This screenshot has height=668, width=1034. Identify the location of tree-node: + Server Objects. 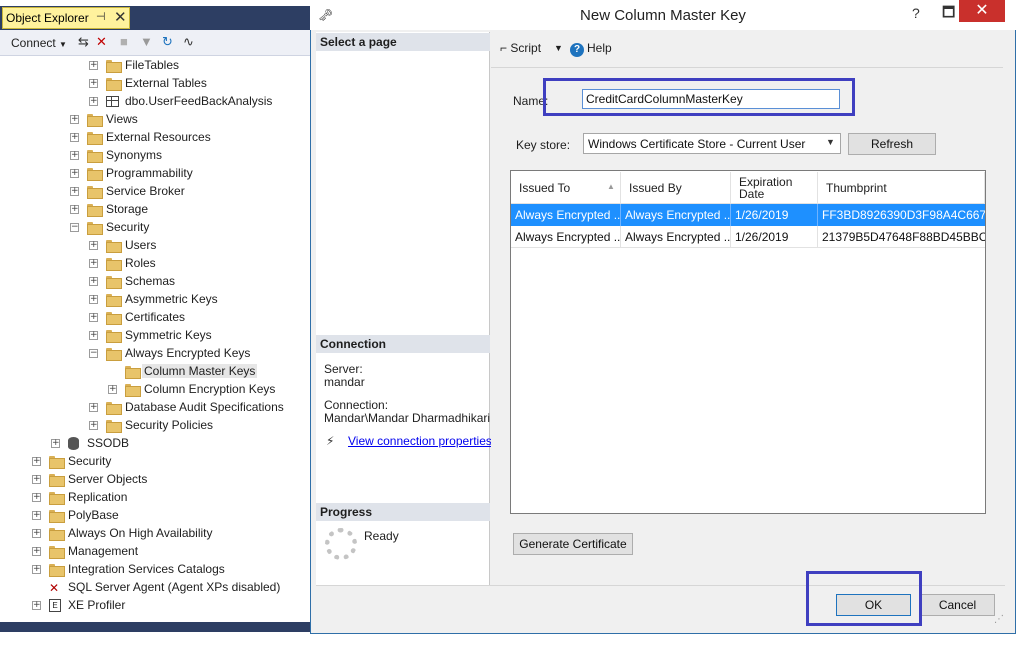
(154, 480).